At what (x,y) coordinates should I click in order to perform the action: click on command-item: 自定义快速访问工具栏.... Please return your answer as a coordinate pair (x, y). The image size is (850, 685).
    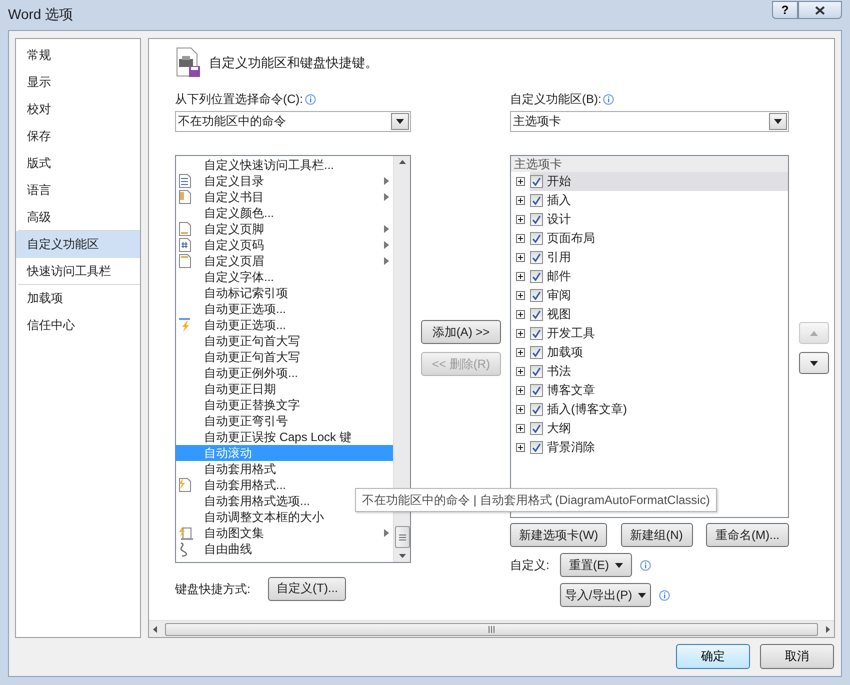
    Looking at the image, I should click on (284, 165).